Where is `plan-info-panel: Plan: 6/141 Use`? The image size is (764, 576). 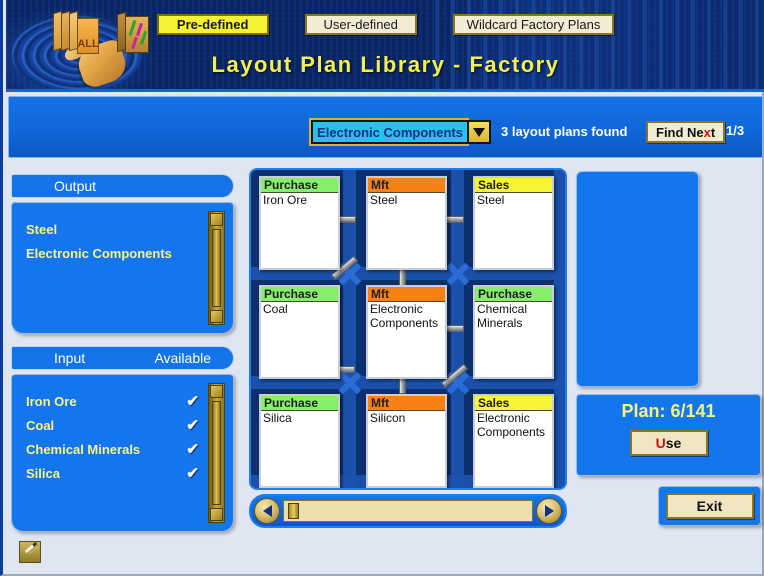 plan-info-panel: Plan: 6/141 Use is located at coordinates (668, 435).